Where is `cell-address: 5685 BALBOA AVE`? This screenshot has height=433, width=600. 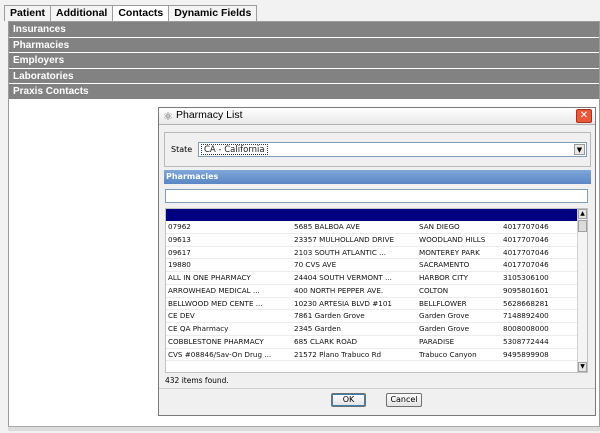 cell-address: 5685 BALBOA AVE is located at coordinates (327, 226).